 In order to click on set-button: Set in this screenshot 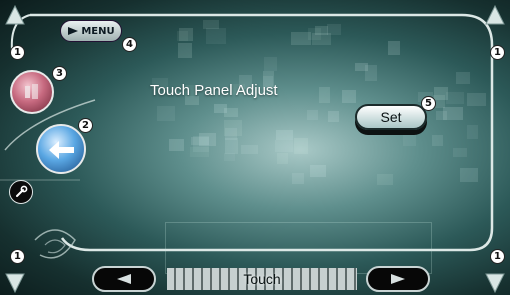, I will do `click(391, 117)`.